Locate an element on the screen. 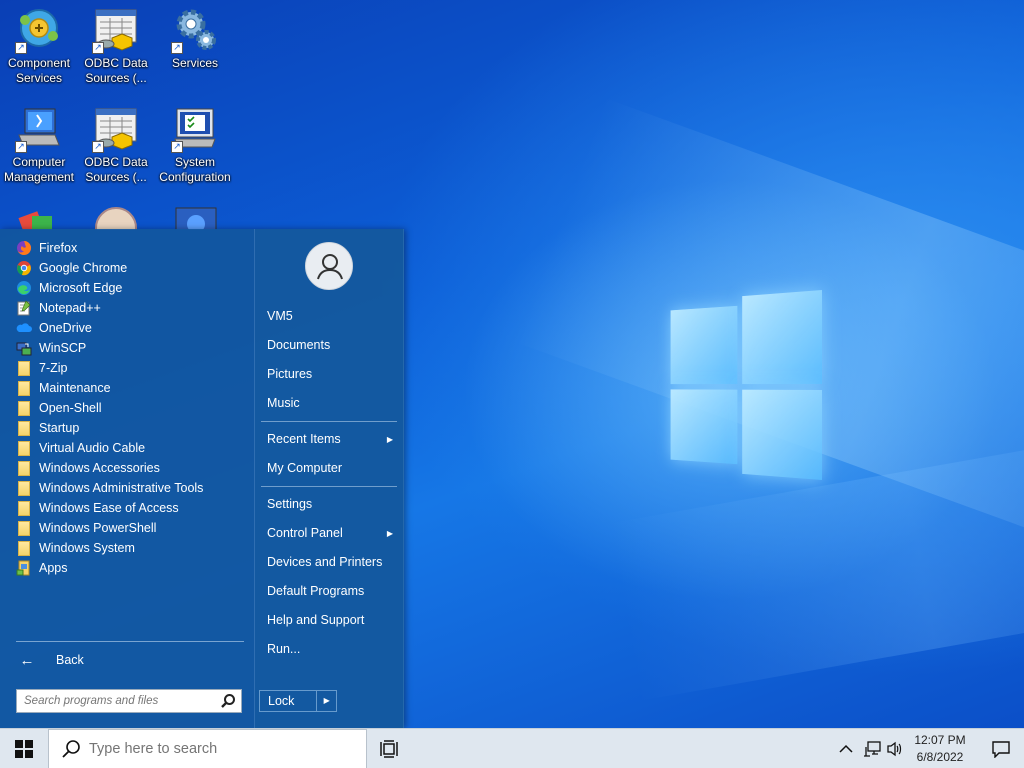  gears-icon: ↗ is located at coordinates (195, 30).